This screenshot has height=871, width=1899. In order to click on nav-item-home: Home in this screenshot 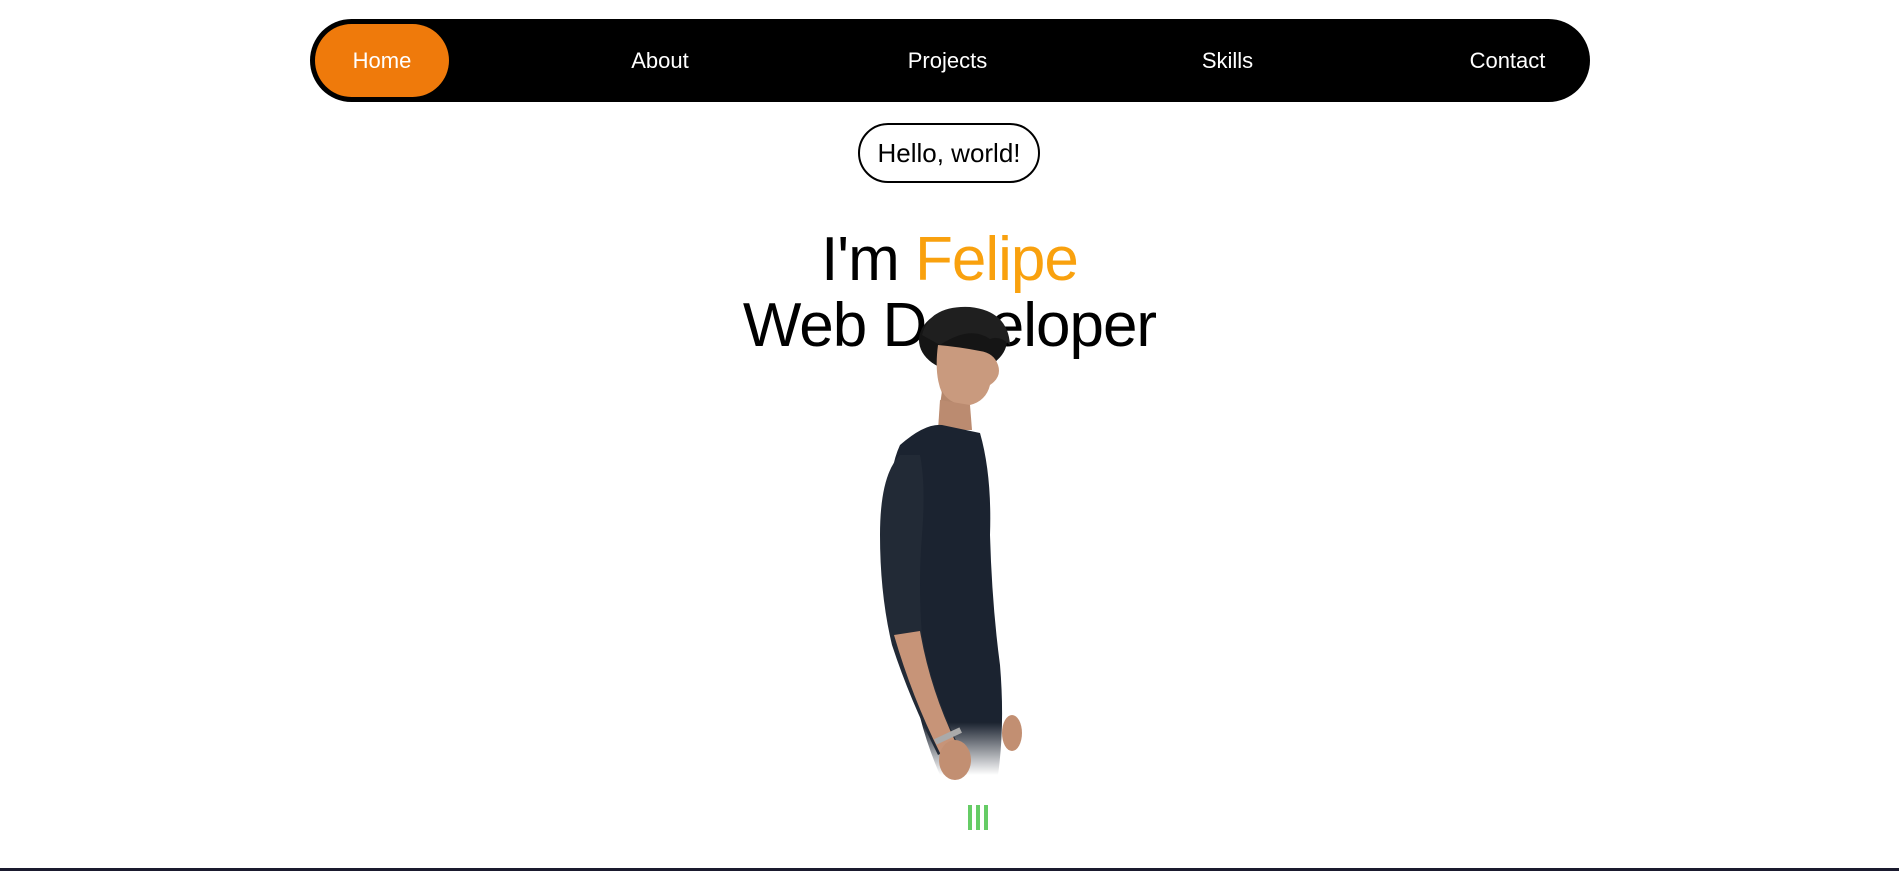, I will do `click(382, 60)`.